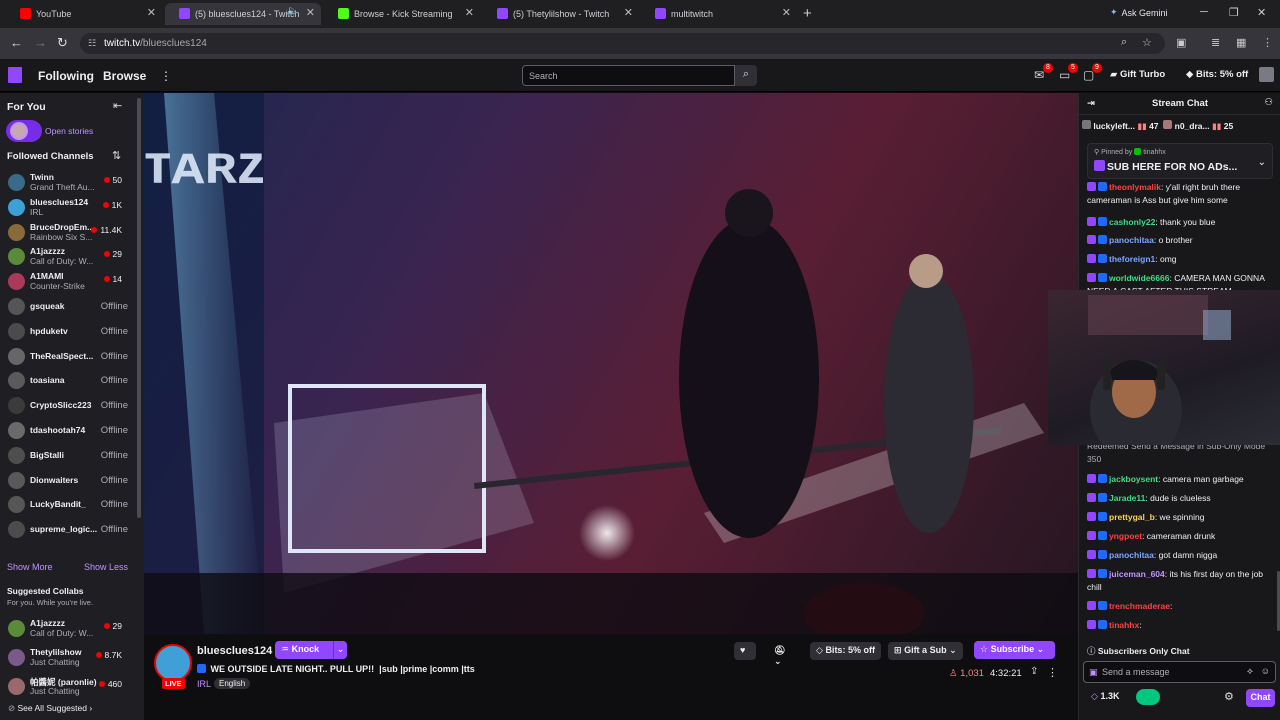 This screenshot has width=1280, height=720. What do you see at coordinates (68, 233) in the screenshot?
I see `sidebar-channel-item: BruceDropEm... Rainbow Six S... 11.4K` at bounding box center [68, 233].